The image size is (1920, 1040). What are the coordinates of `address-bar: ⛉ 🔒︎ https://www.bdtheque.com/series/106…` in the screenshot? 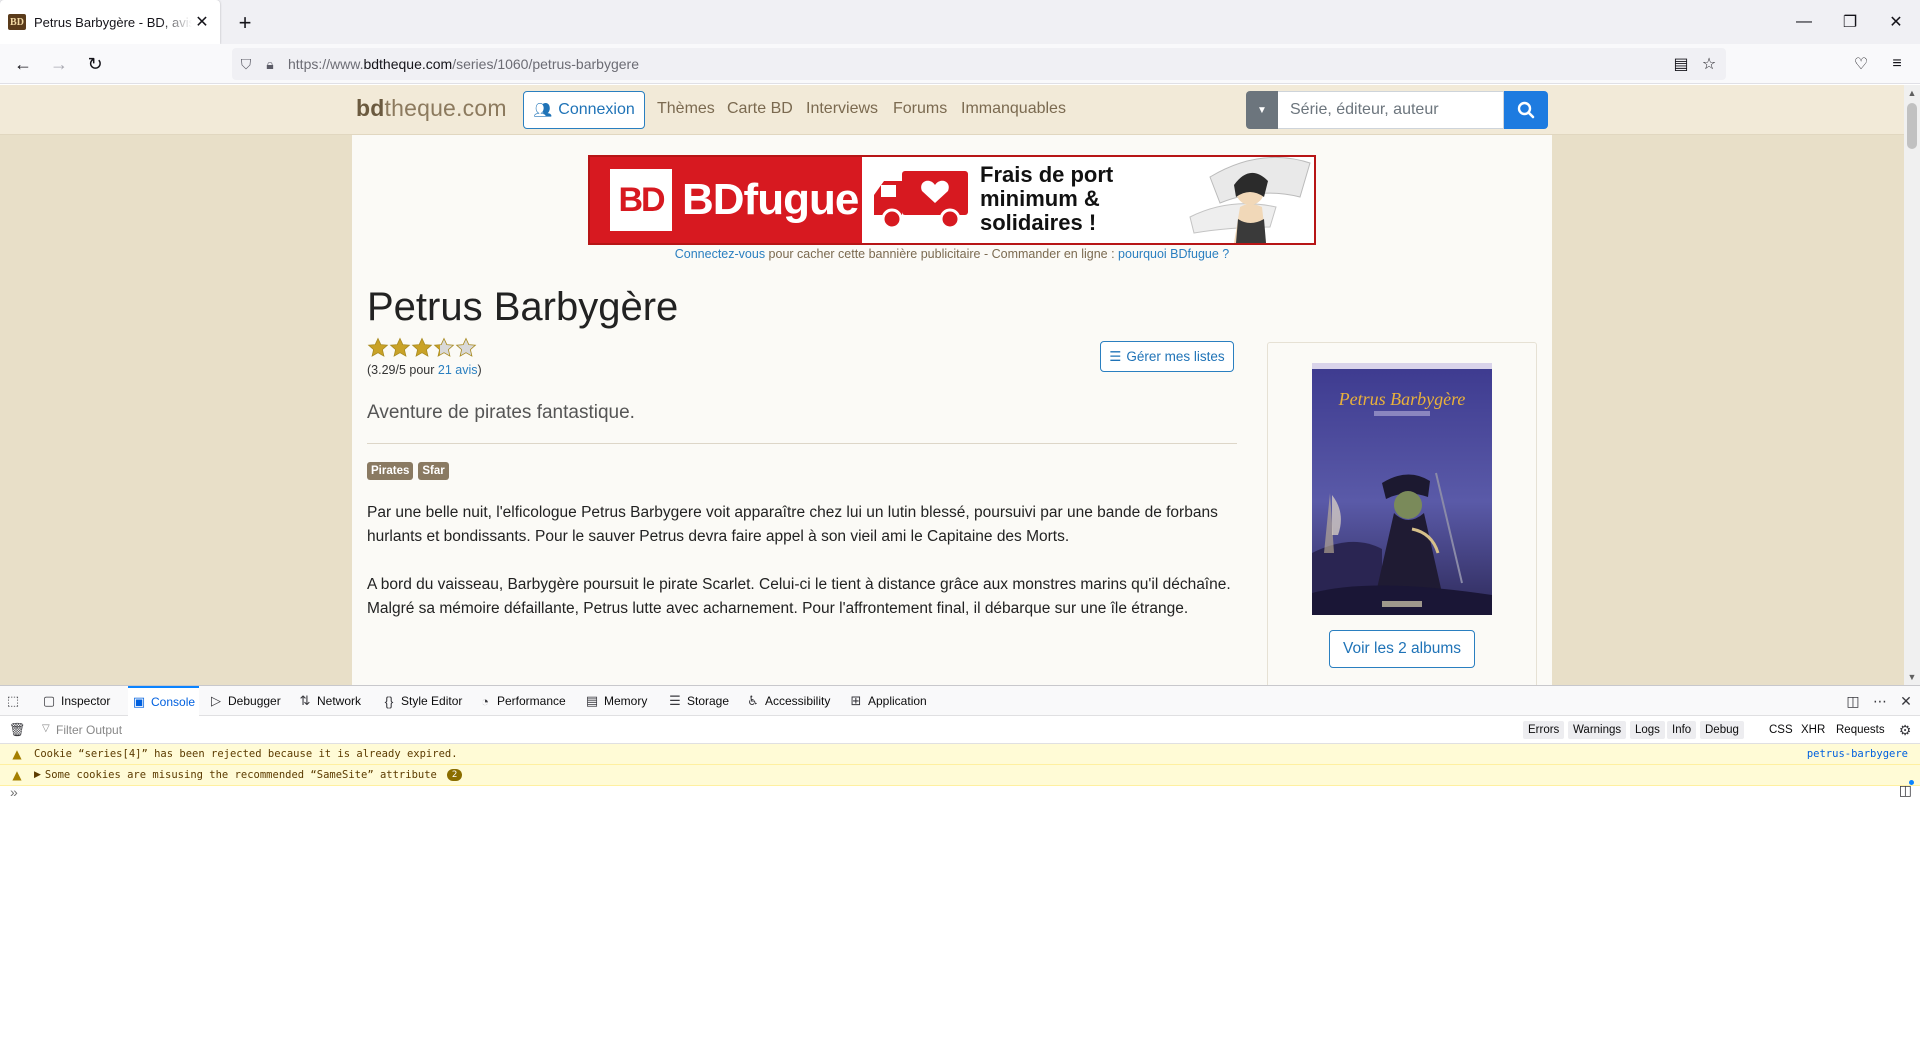 It's located at (979, 64).